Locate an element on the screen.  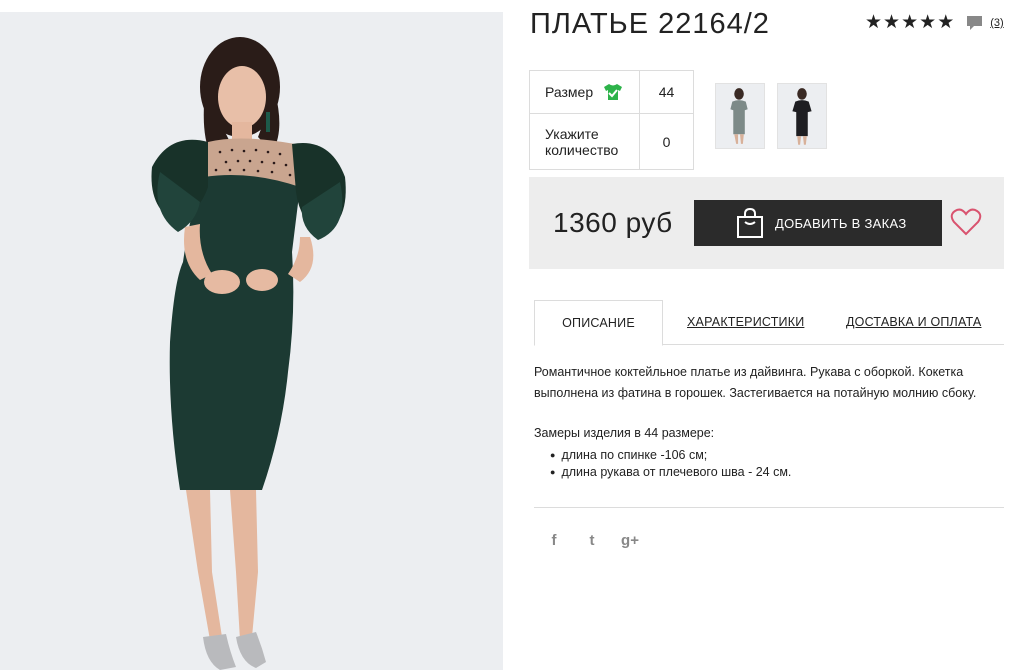
size-value: 44 is located at coordinates (666, 92).